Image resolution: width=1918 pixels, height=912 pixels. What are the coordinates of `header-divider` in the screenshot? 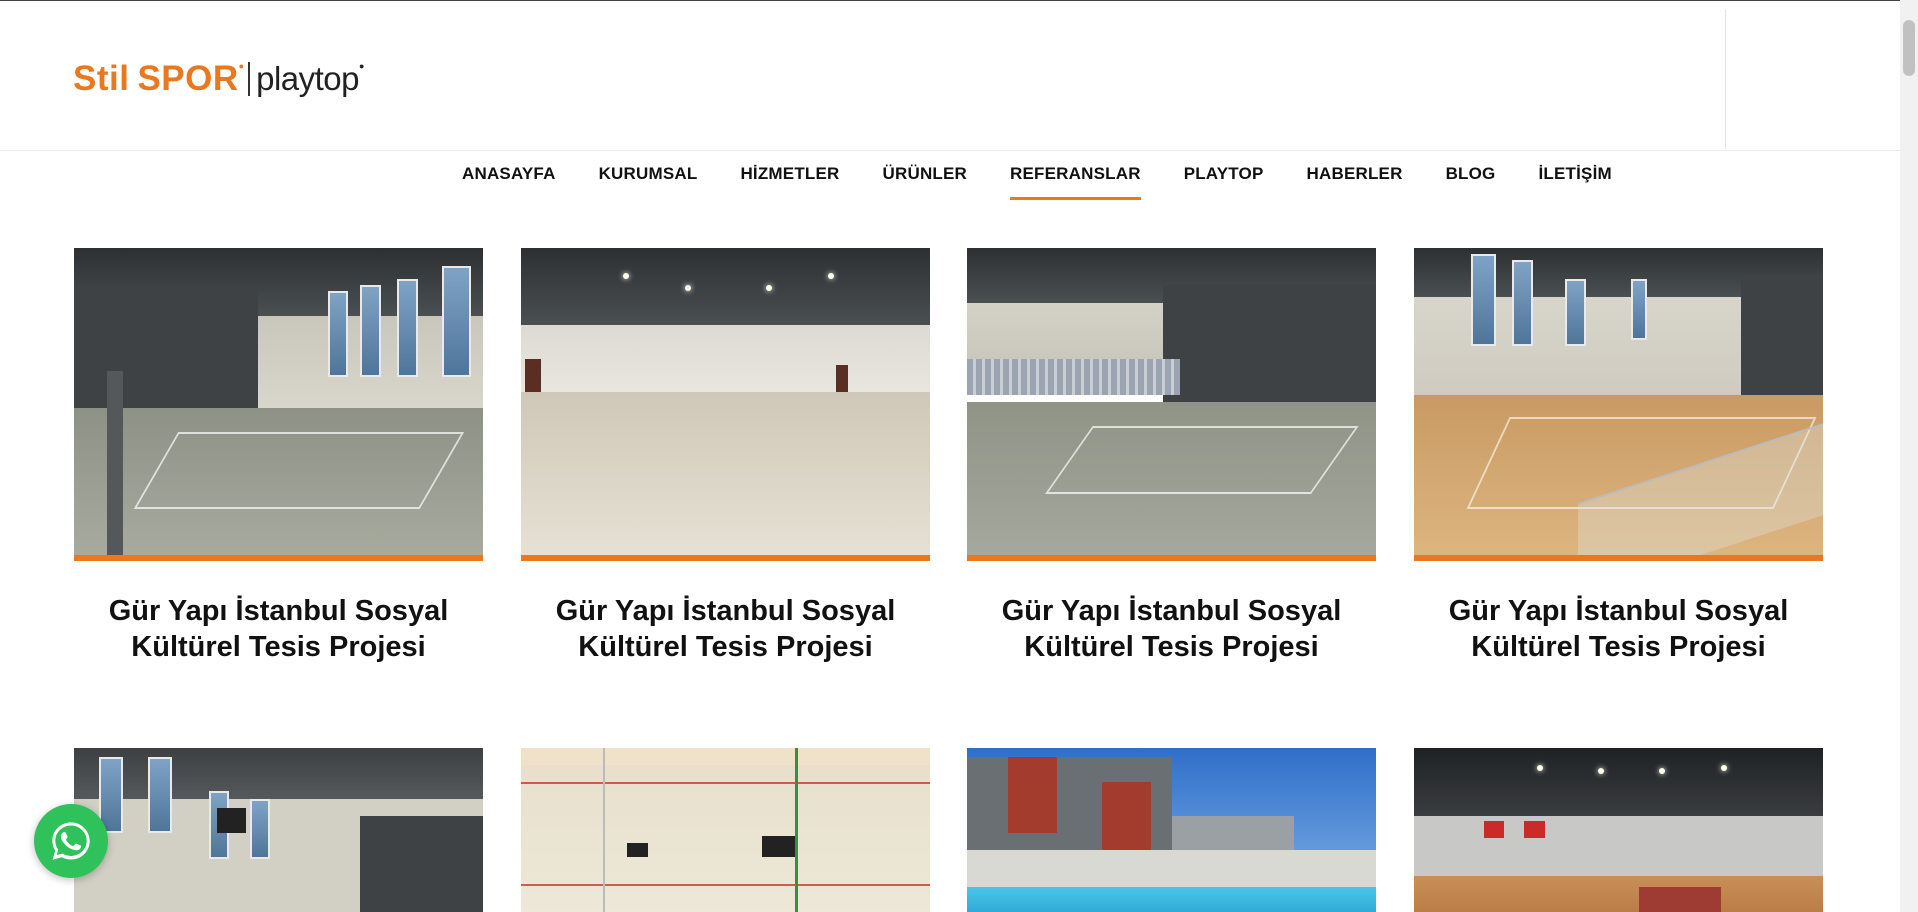 It's located at (1725, 79).